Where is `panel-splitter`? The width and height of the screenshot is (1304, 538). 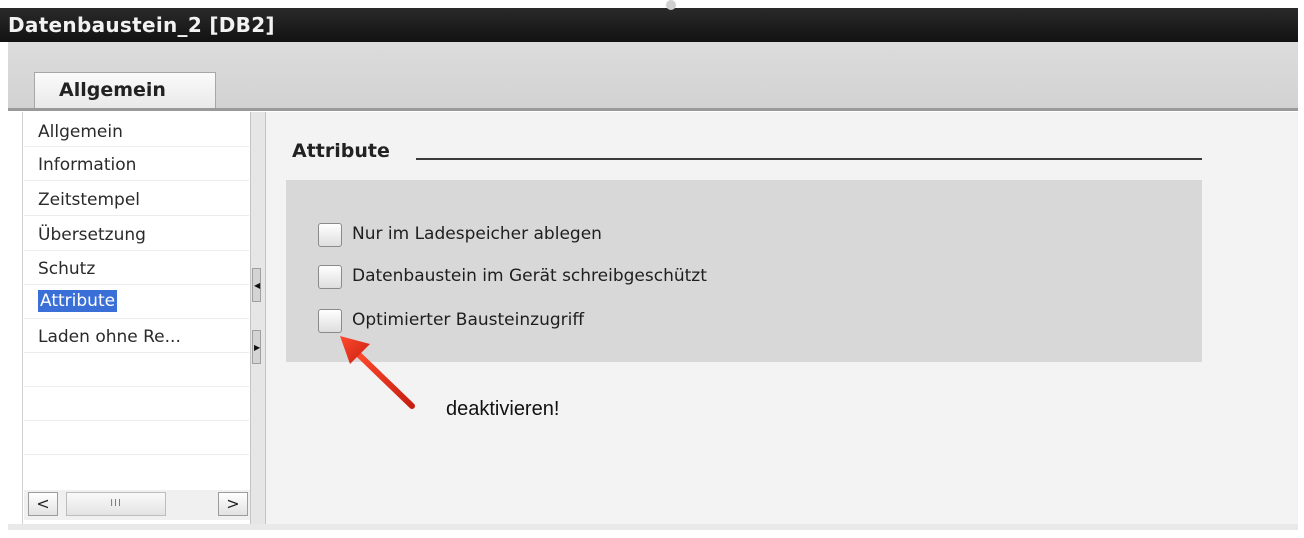
panel-splitter is located at coordinates (258, 318).